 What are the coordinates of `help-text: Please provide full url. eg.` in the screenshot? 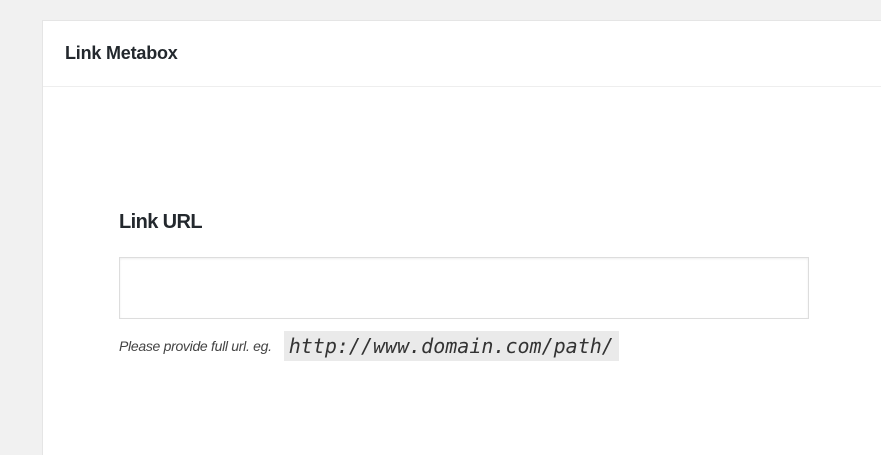 It's located at (195, 346).